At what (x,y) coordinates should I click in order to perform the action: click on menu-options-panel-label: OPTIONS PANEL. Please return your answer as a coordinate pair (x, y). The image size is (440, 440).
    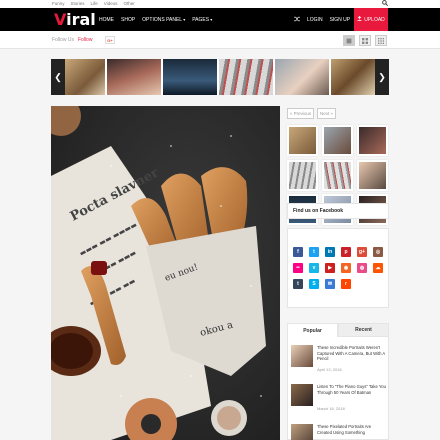
    Looking at the image, I should click on (162, 19).